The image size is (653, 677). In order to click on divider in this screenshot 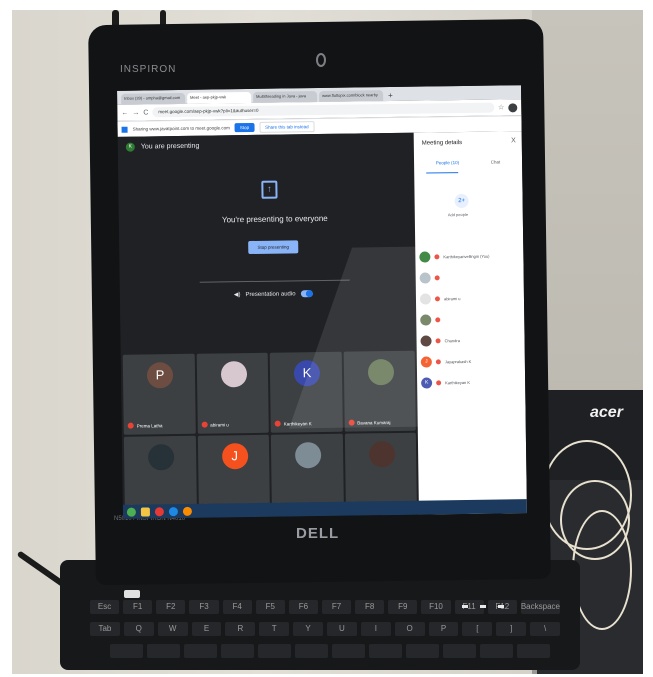, I will do `click(274, 281)`.